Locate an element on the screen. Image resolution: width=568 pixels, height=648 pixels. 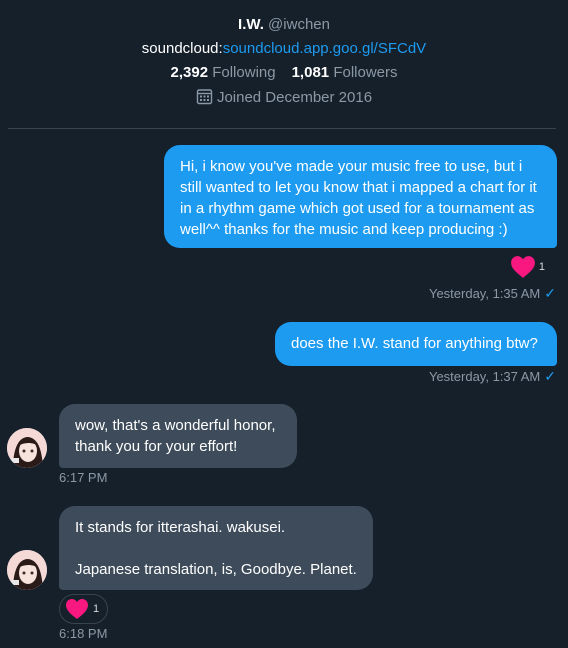
message-text-line: thank you for your effort! is located at coordinates (156, 446).